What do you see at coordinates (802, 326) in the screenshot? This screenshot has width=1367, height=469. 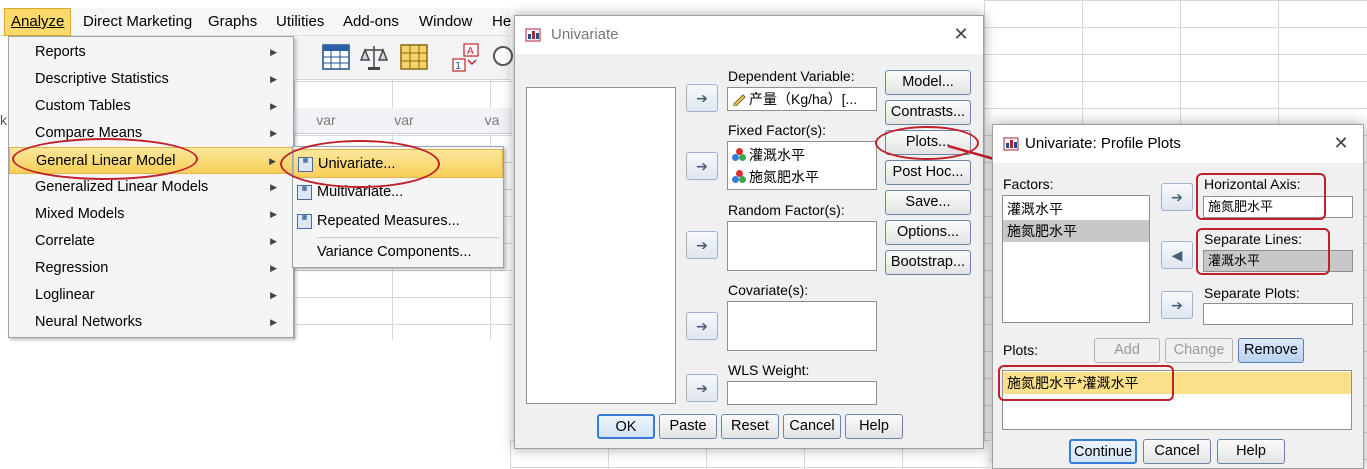 I see `covariates-list` at bounding box center [802, 326].